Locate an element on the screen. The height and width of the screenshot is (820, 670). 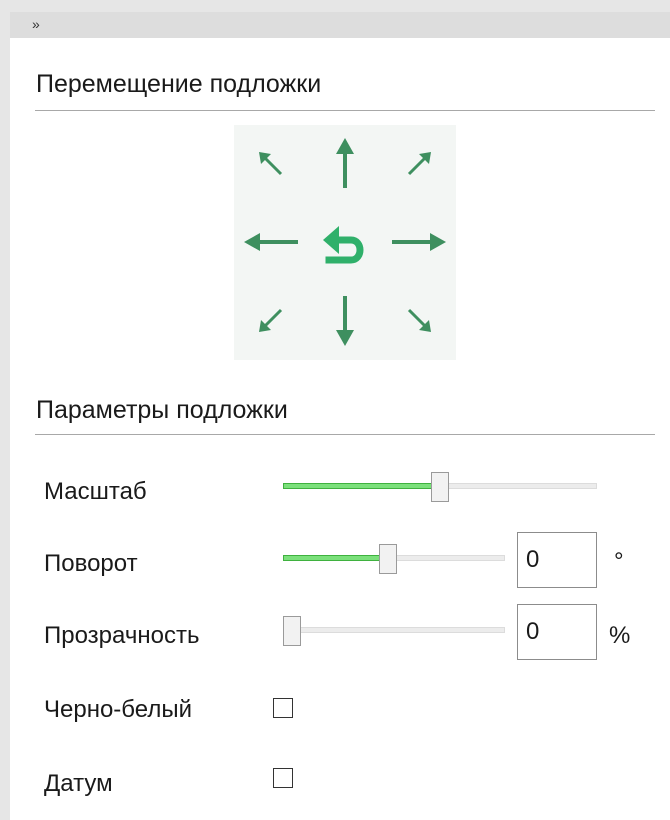
section-title-move: Перемещение подложки is located at coordinates (179, 84).